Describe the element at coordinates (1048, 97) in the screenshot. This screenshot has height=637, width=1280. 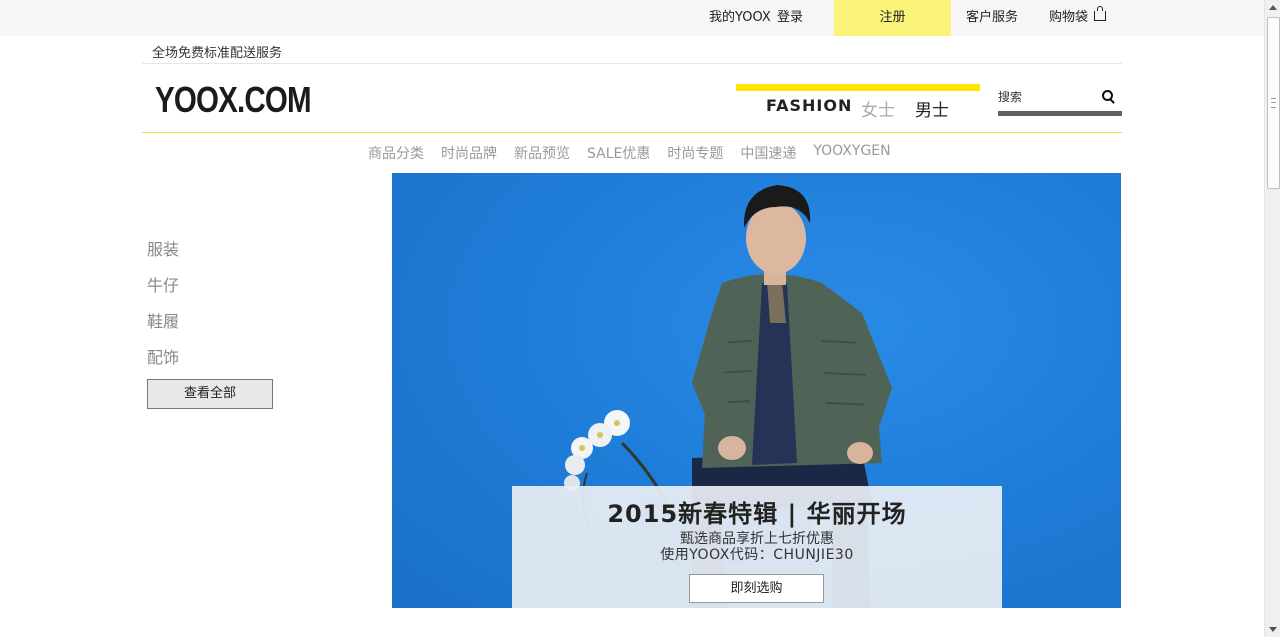
I see `search-input` at that location.